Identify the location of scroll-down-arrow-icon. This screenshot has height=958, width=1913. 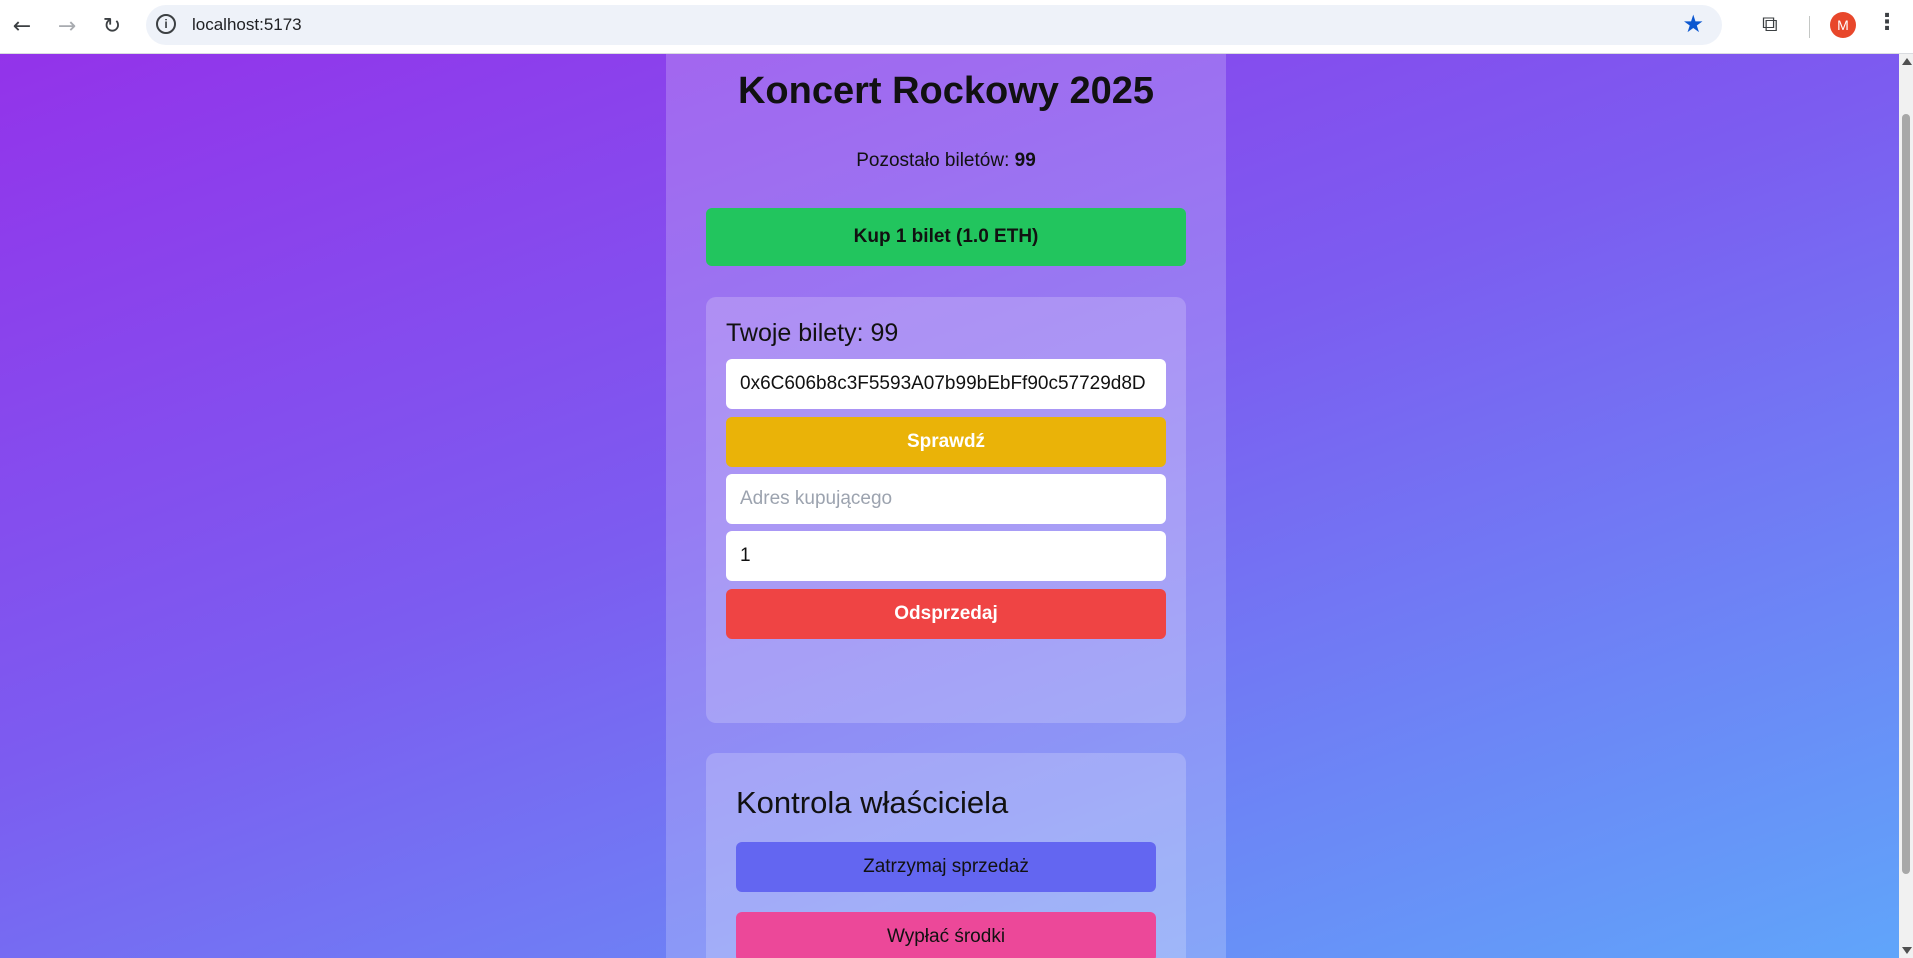
(1907, 950).